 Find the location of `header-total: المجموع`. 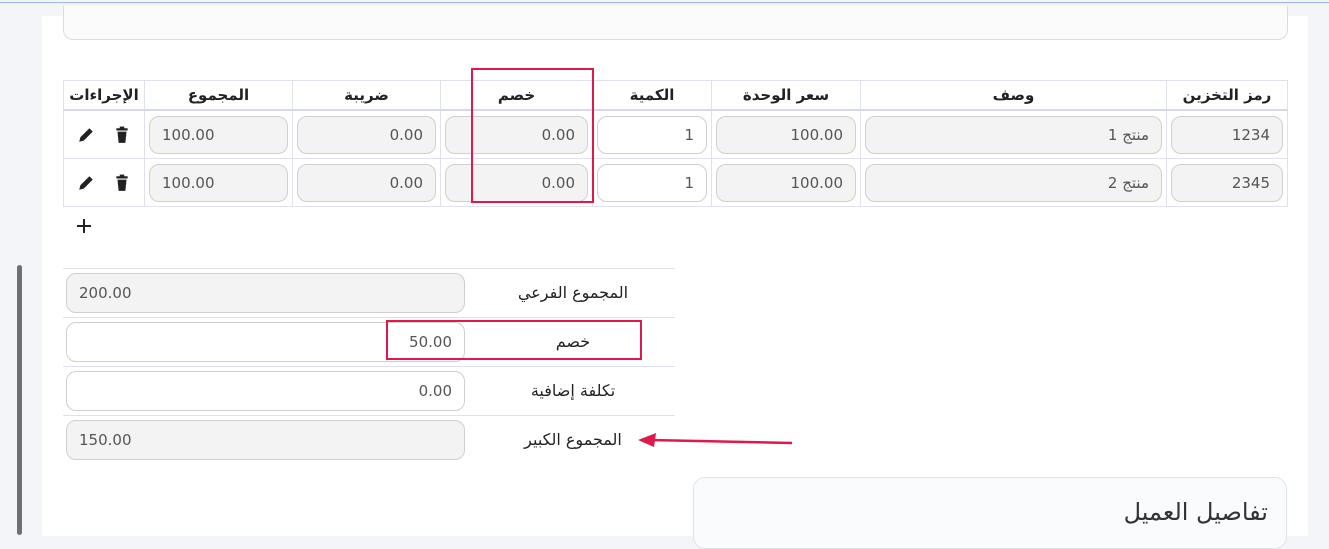

header-total: المجموع is located at coordinates (218, 95).